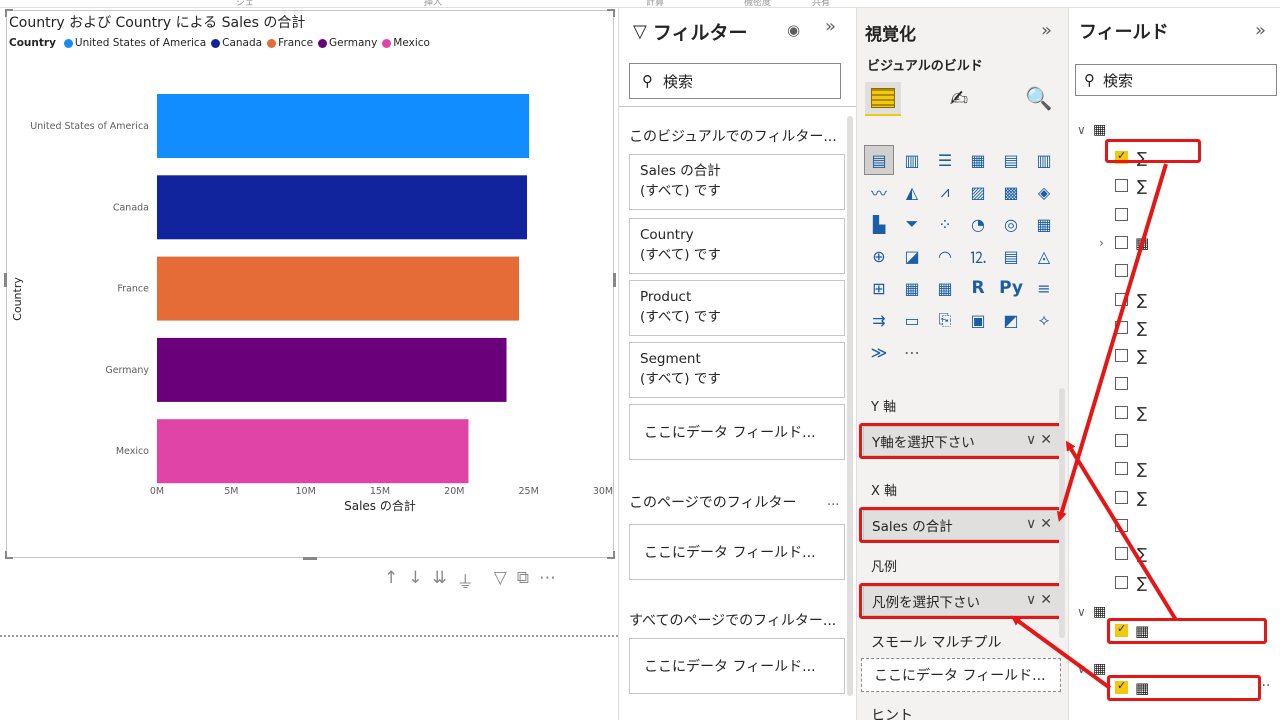 Image resolution: width=1280 pixels, height=720 pixels. I want to click on expand-hierarchy-icon: ⏚, so click(465, 580).